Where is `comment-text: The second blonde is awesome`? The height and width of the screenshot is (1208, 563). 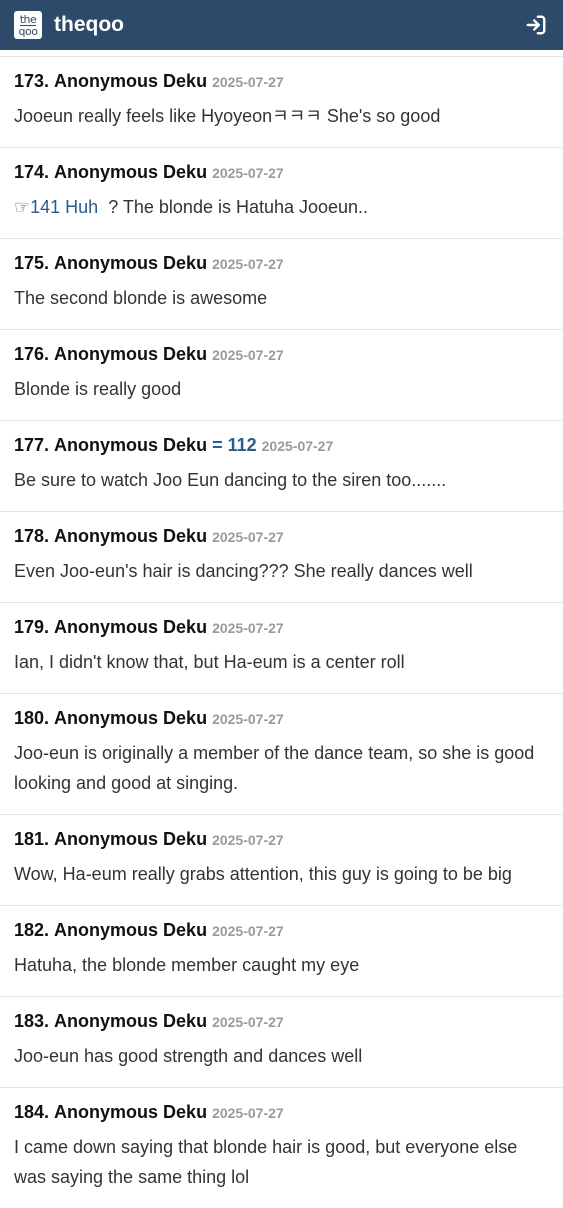
comment-text: The second blonde is awesome is located at coordinates (141, 298).